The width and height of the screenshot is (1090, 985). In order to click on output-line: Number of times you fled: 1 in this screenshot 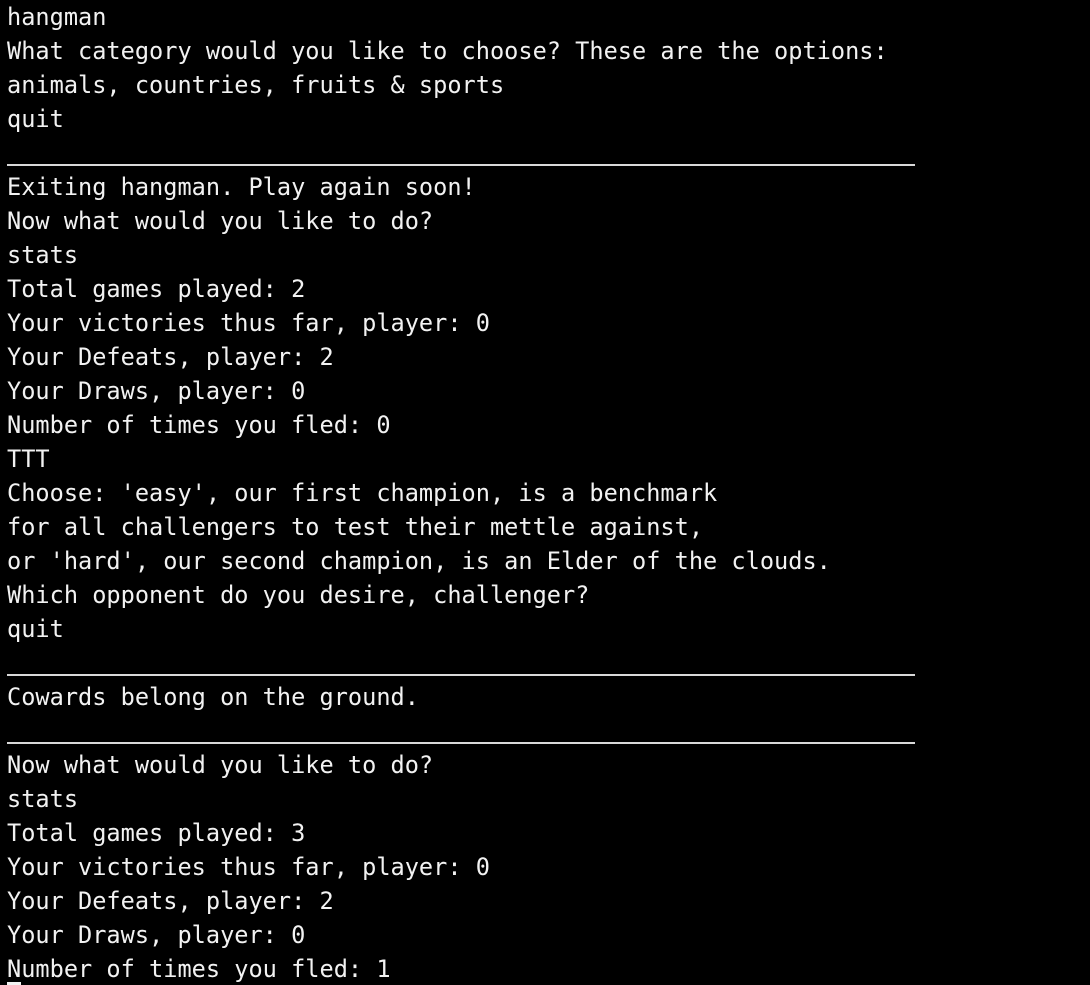, I will do `click(199, 969)`.